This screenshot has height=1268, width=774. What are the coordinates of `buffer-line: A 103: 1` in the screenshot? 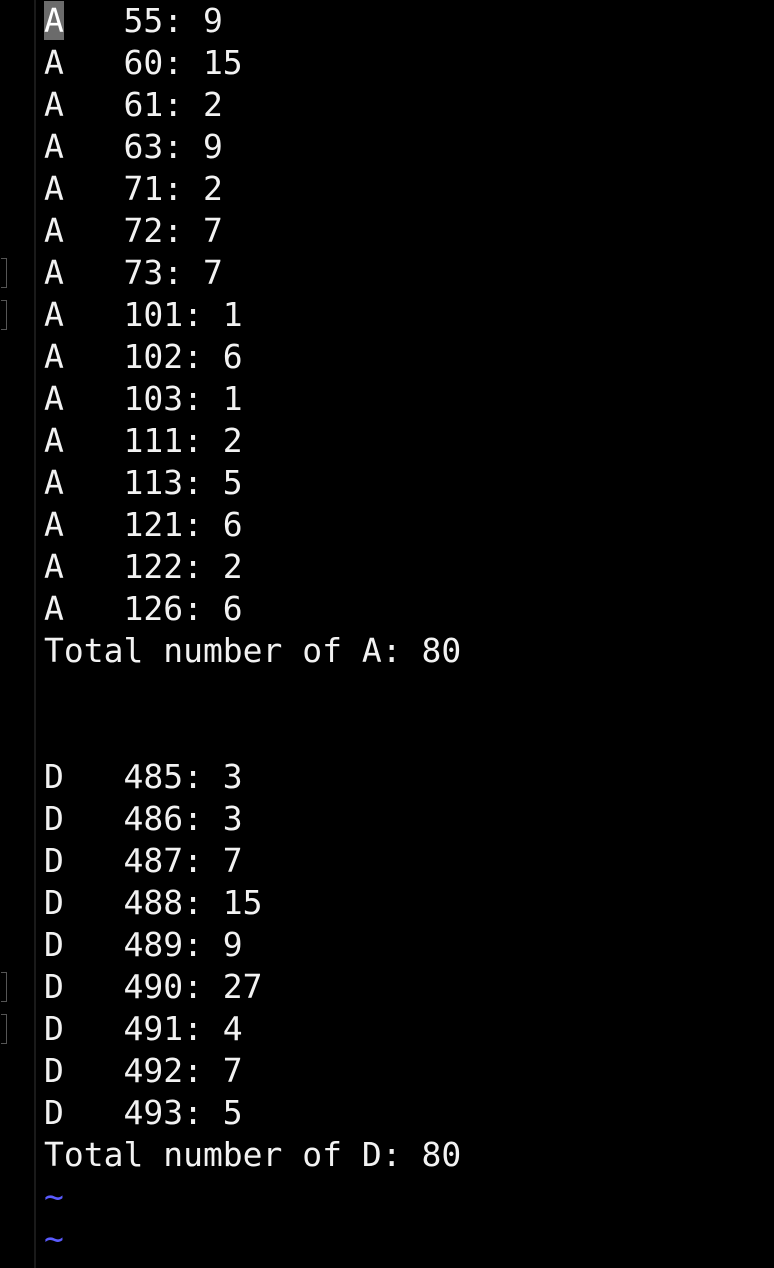 It's located at (143, 398).